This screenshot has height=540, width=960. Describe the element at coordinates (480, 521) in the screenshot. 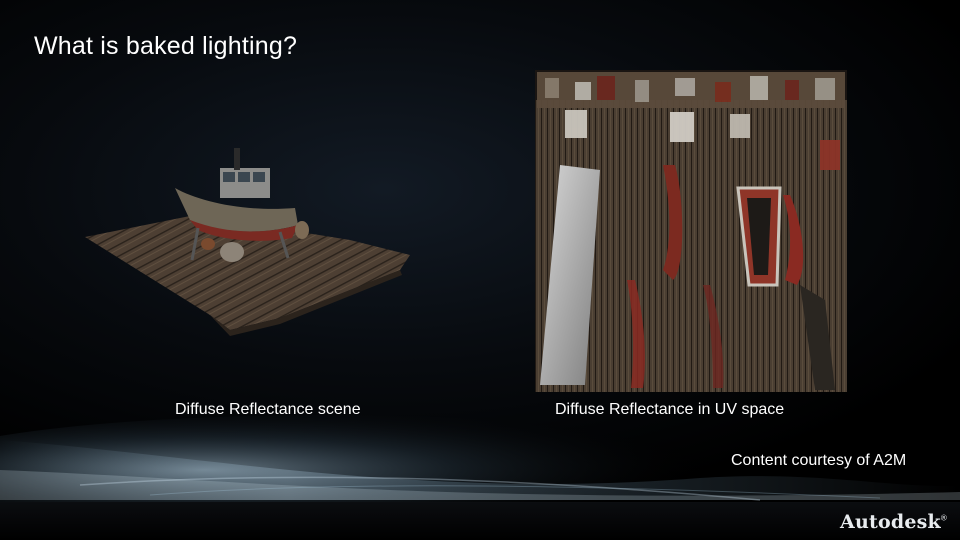

I see `footer-bar` at that location.